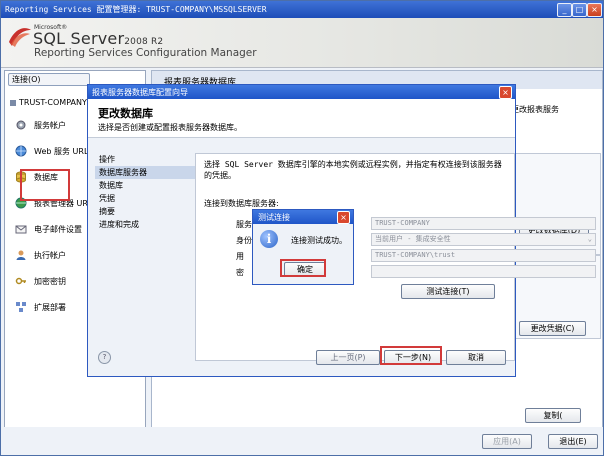 Image resolution: width=604 pixels, height=456 pixels. Describe the element at coordinates (411, 355) in the screenshot. I see `next-button-highlight-box` at that location.